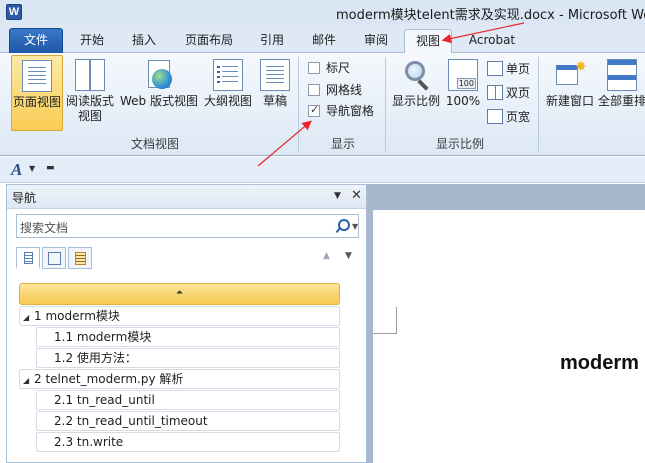 The image size is (645, 463). What do you see at coordinates (356, 195) in the screenshot?
I see `close-icon: ✕` at bounding box center [356, 195].